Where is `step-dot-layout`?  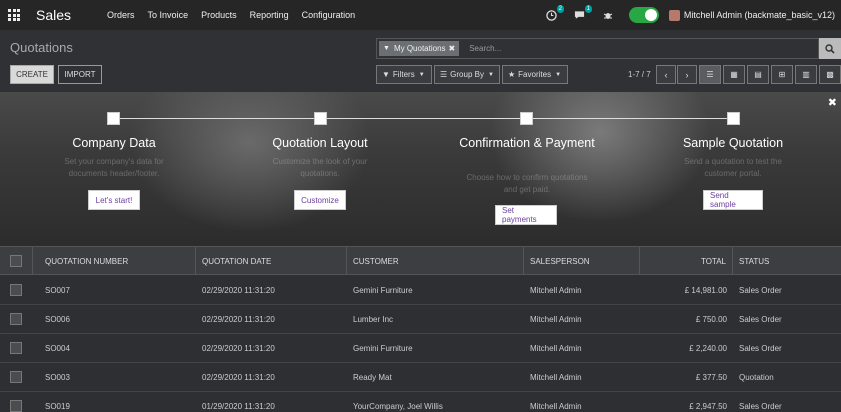 step-dot-layout is located at coordinates (320, 118).